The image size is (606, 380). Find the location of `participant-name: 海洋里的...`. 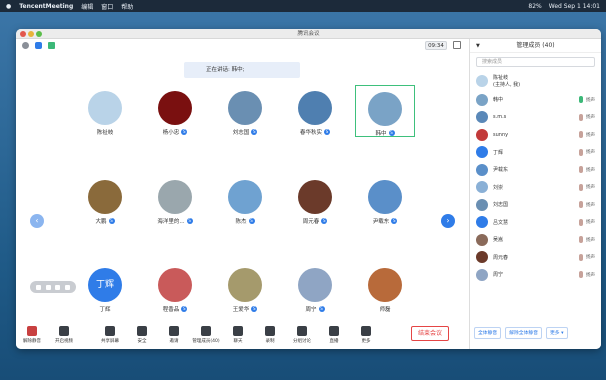

participant-name: 海洋里的... is located at coordinates (171, 222).